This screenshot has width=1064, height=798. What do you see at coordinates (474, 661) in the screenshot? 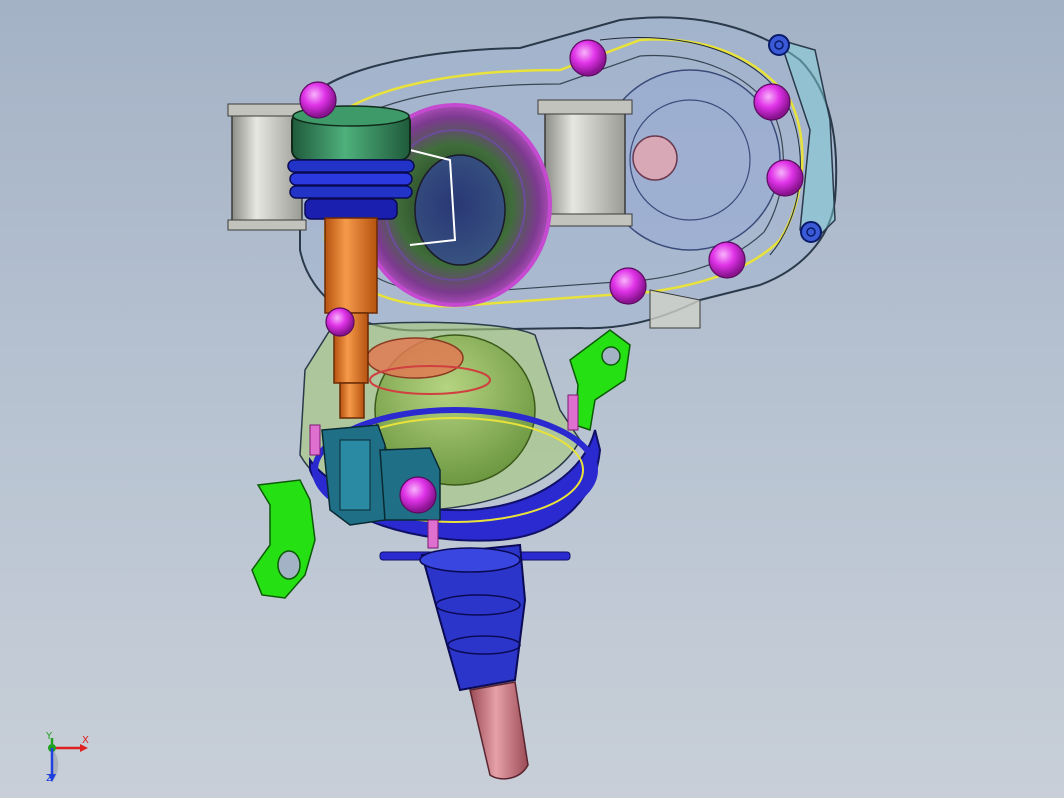
I see `output-shaft` at bounding box center [474, 661].